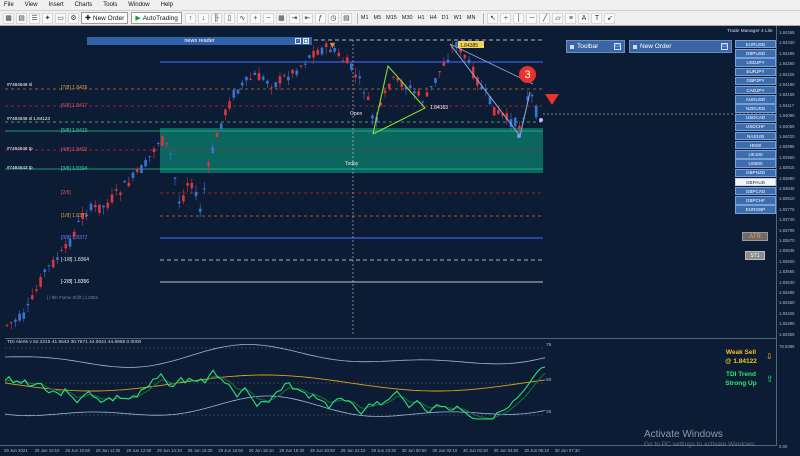 The image size is (800, 456). Describe the element at coordinates (471, 18) in the screenshot. I see `timeframe-mn: MN` at that location.